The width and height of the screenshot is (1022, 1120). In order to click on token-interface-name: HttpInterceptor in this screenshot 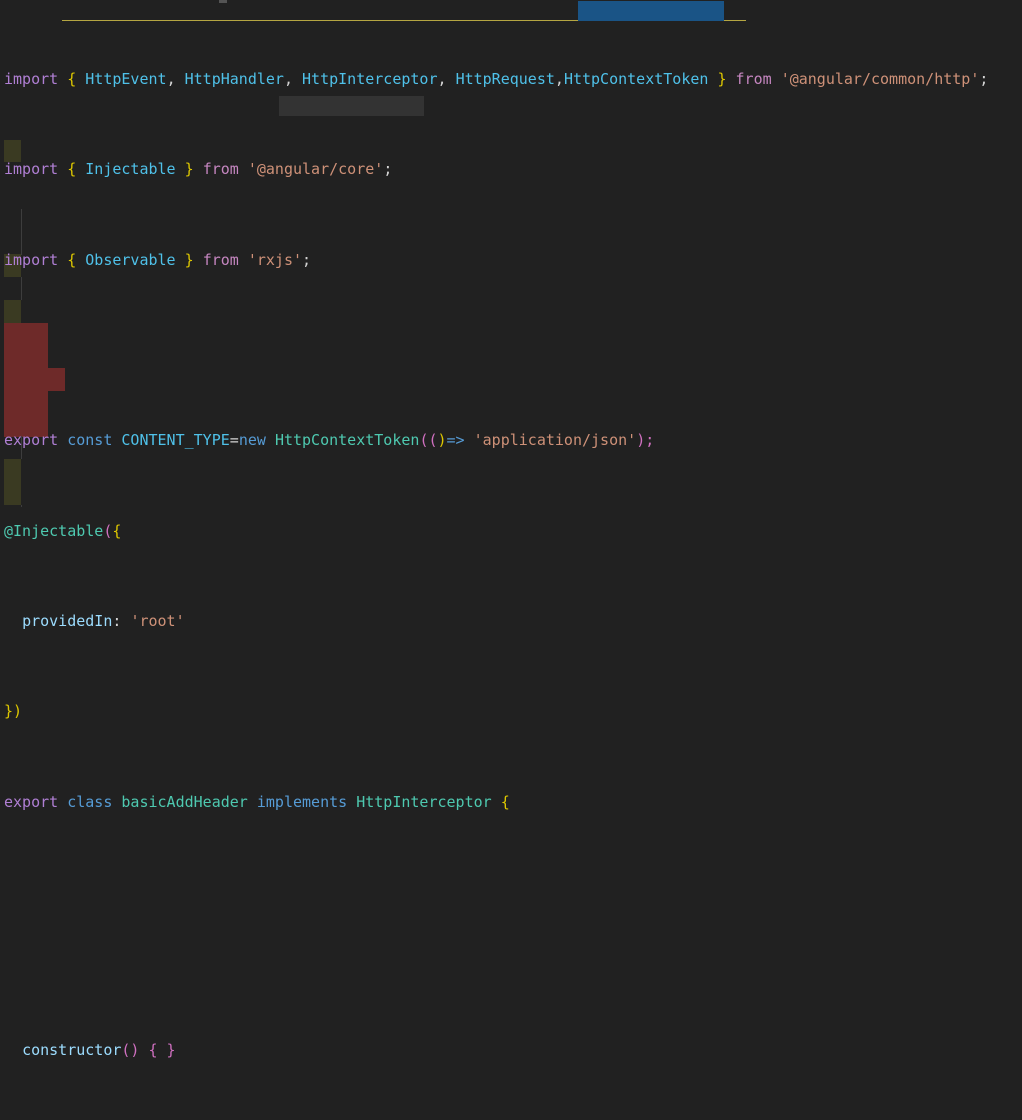, I will do `click(424, 801)`.